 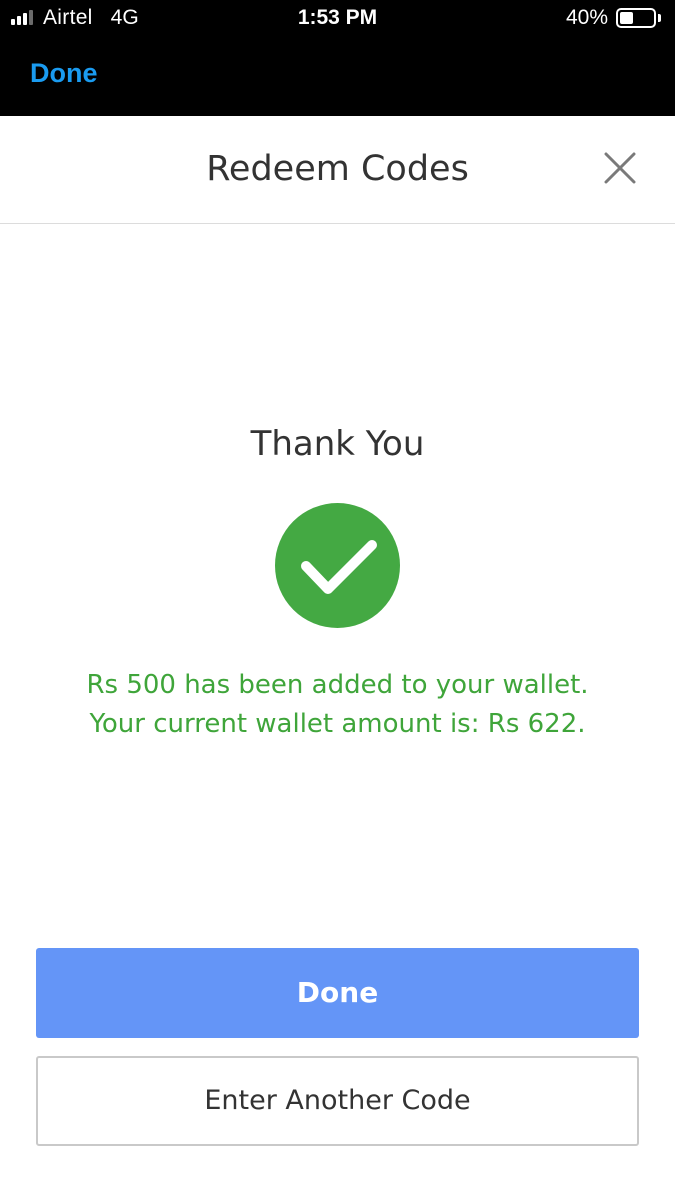 I want to click on status-bar: Airtel 4G 1:53 PM 40%, so click(x=337, y=18).